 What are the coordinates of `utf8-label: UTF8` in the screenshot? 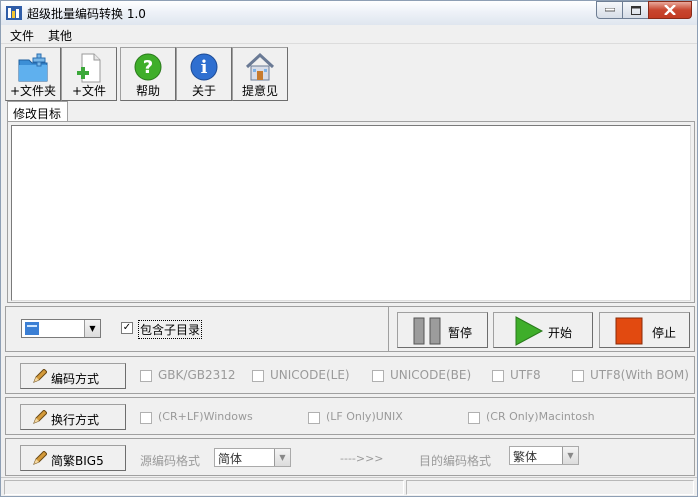 It's located at (525, 375).